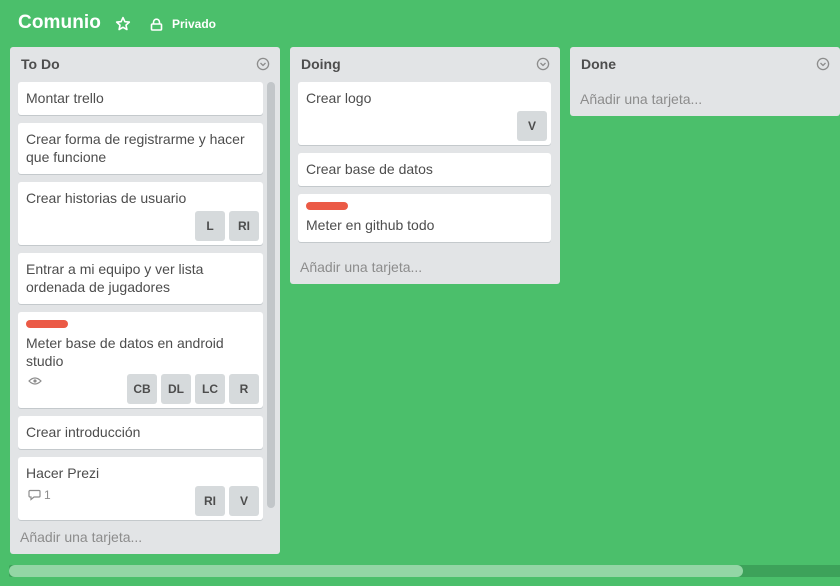 This screenshot has height=586, width=840. What do you see at coordinates (210, 389) in the screenshot?
I see `member-avatar: LC` at bounding box center [210, 389].